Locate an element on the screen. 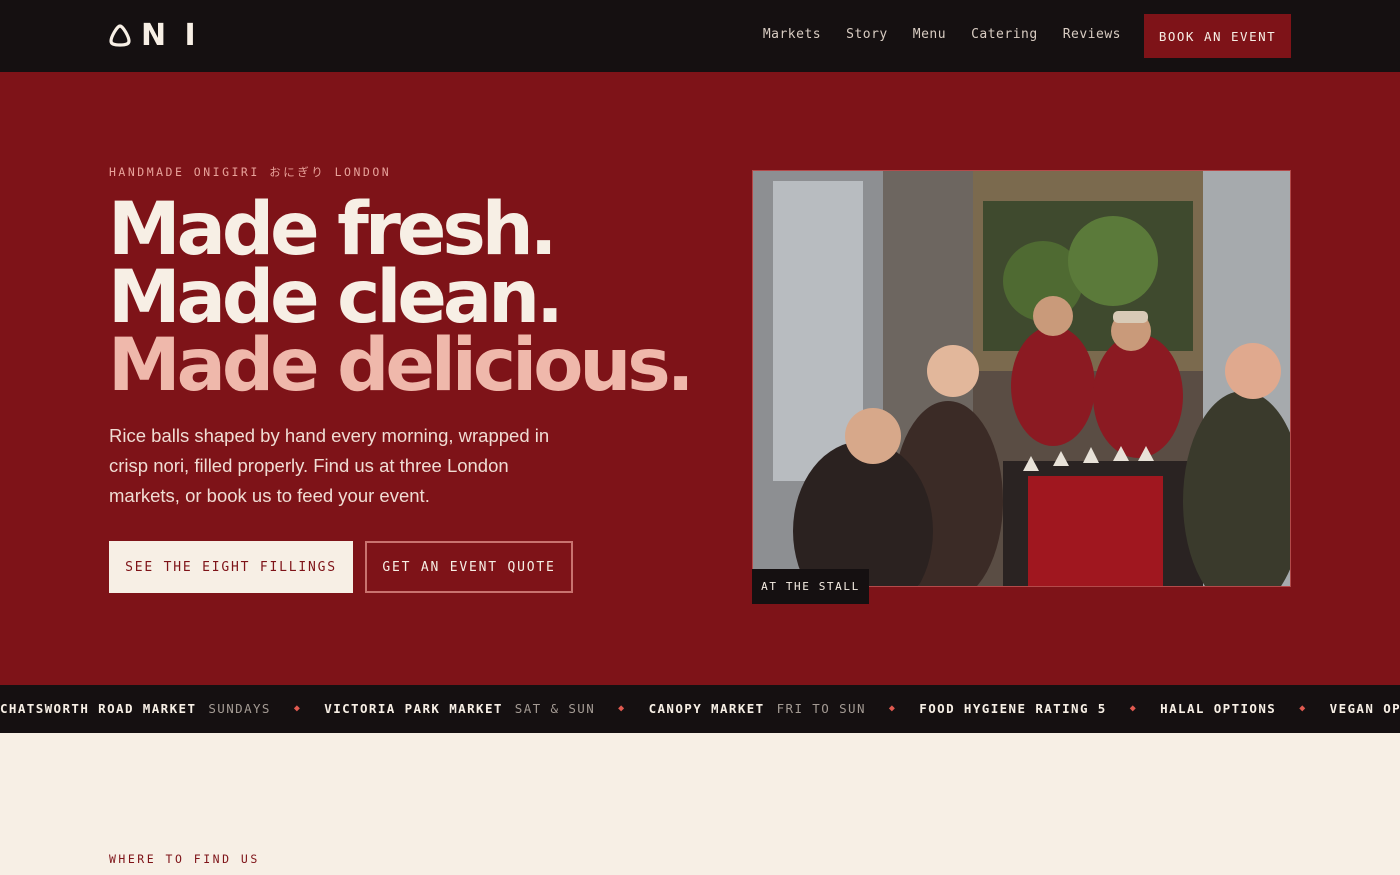  nav-link-story: Story is located at coordinates (867, 34).